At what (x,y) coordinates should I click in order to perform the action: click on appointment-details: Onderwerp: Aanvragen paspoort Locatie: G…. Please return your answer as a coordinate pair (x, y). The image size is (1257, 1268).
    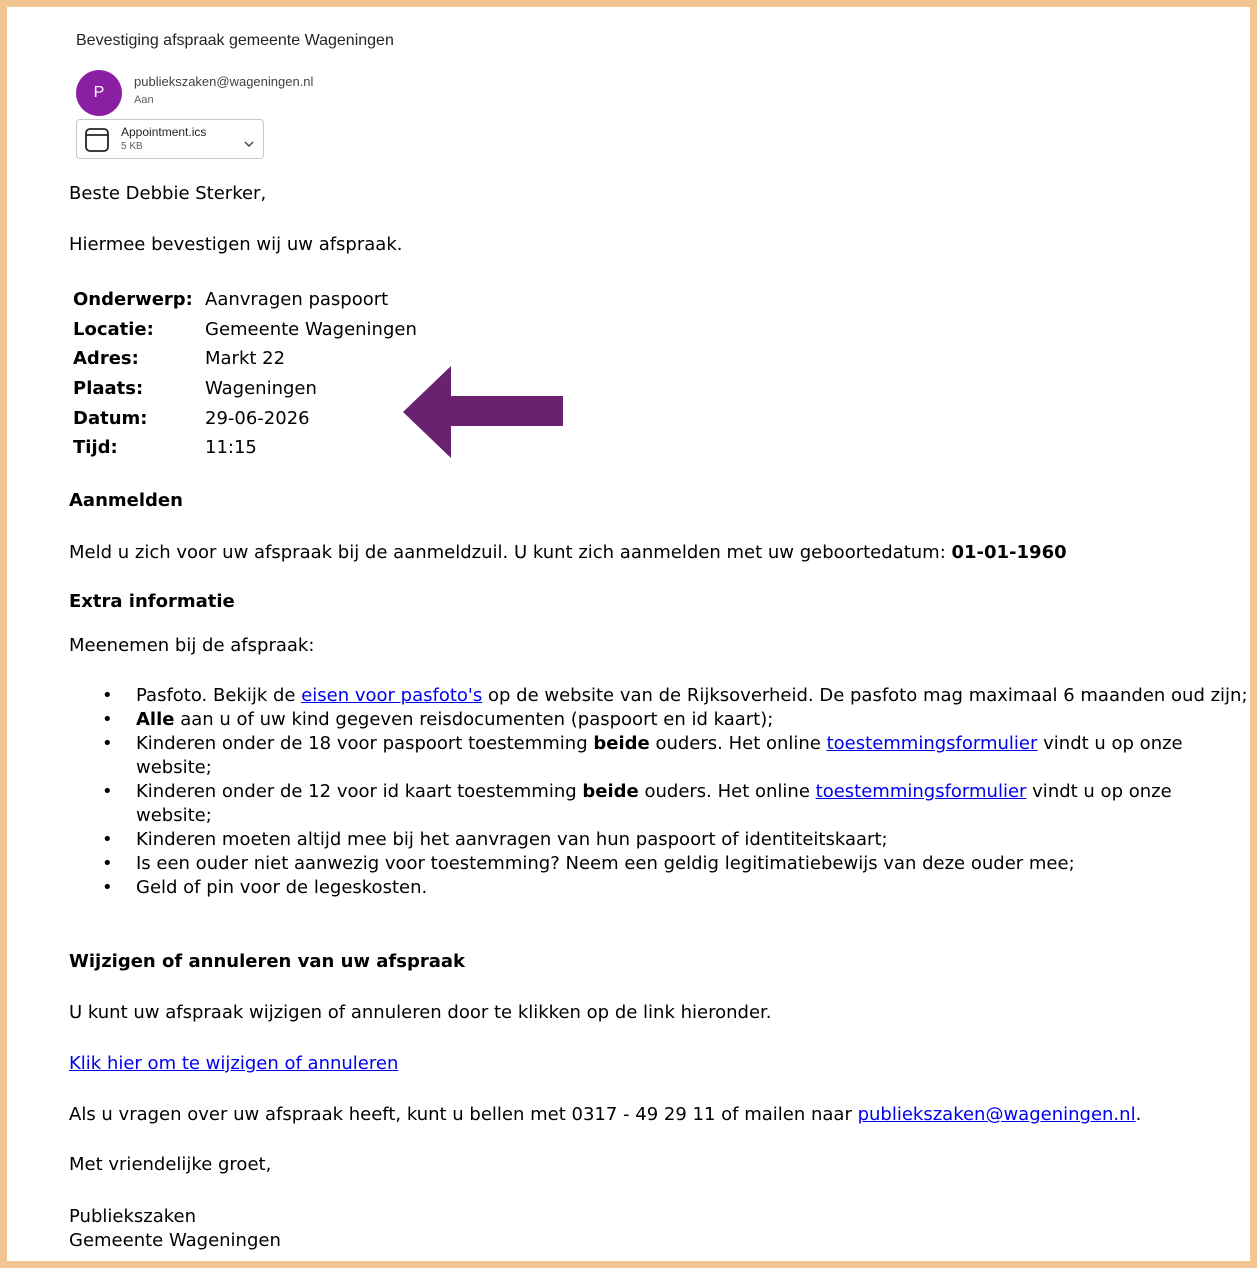
    Looking at the image, I should click on (245, 374).